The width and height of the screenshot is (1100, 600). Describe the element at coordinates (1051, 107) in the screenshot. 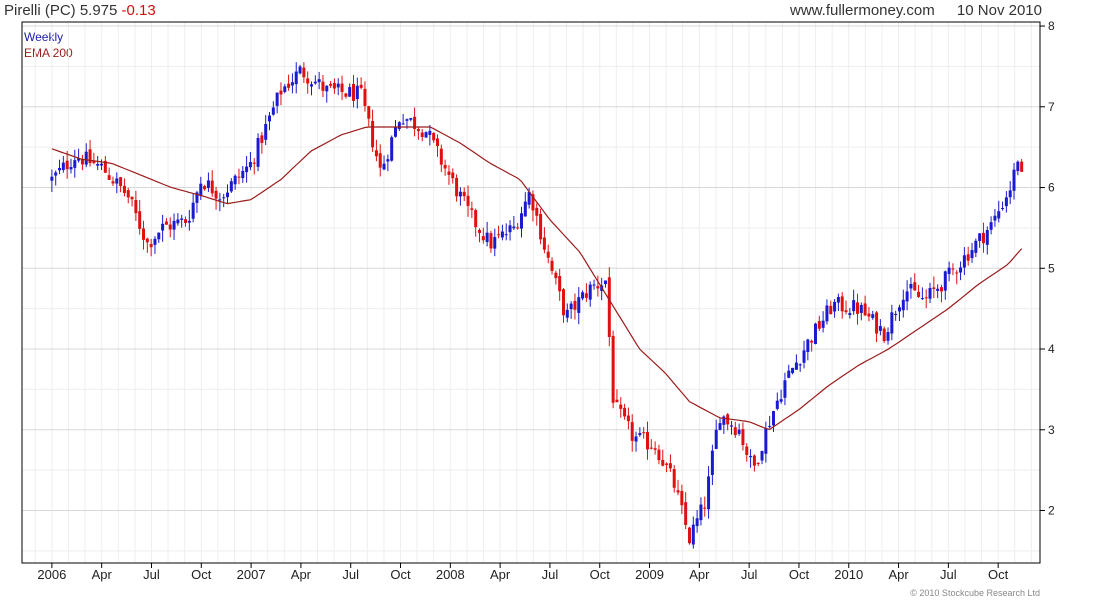

I see `y-tick-label: 7` at that location.